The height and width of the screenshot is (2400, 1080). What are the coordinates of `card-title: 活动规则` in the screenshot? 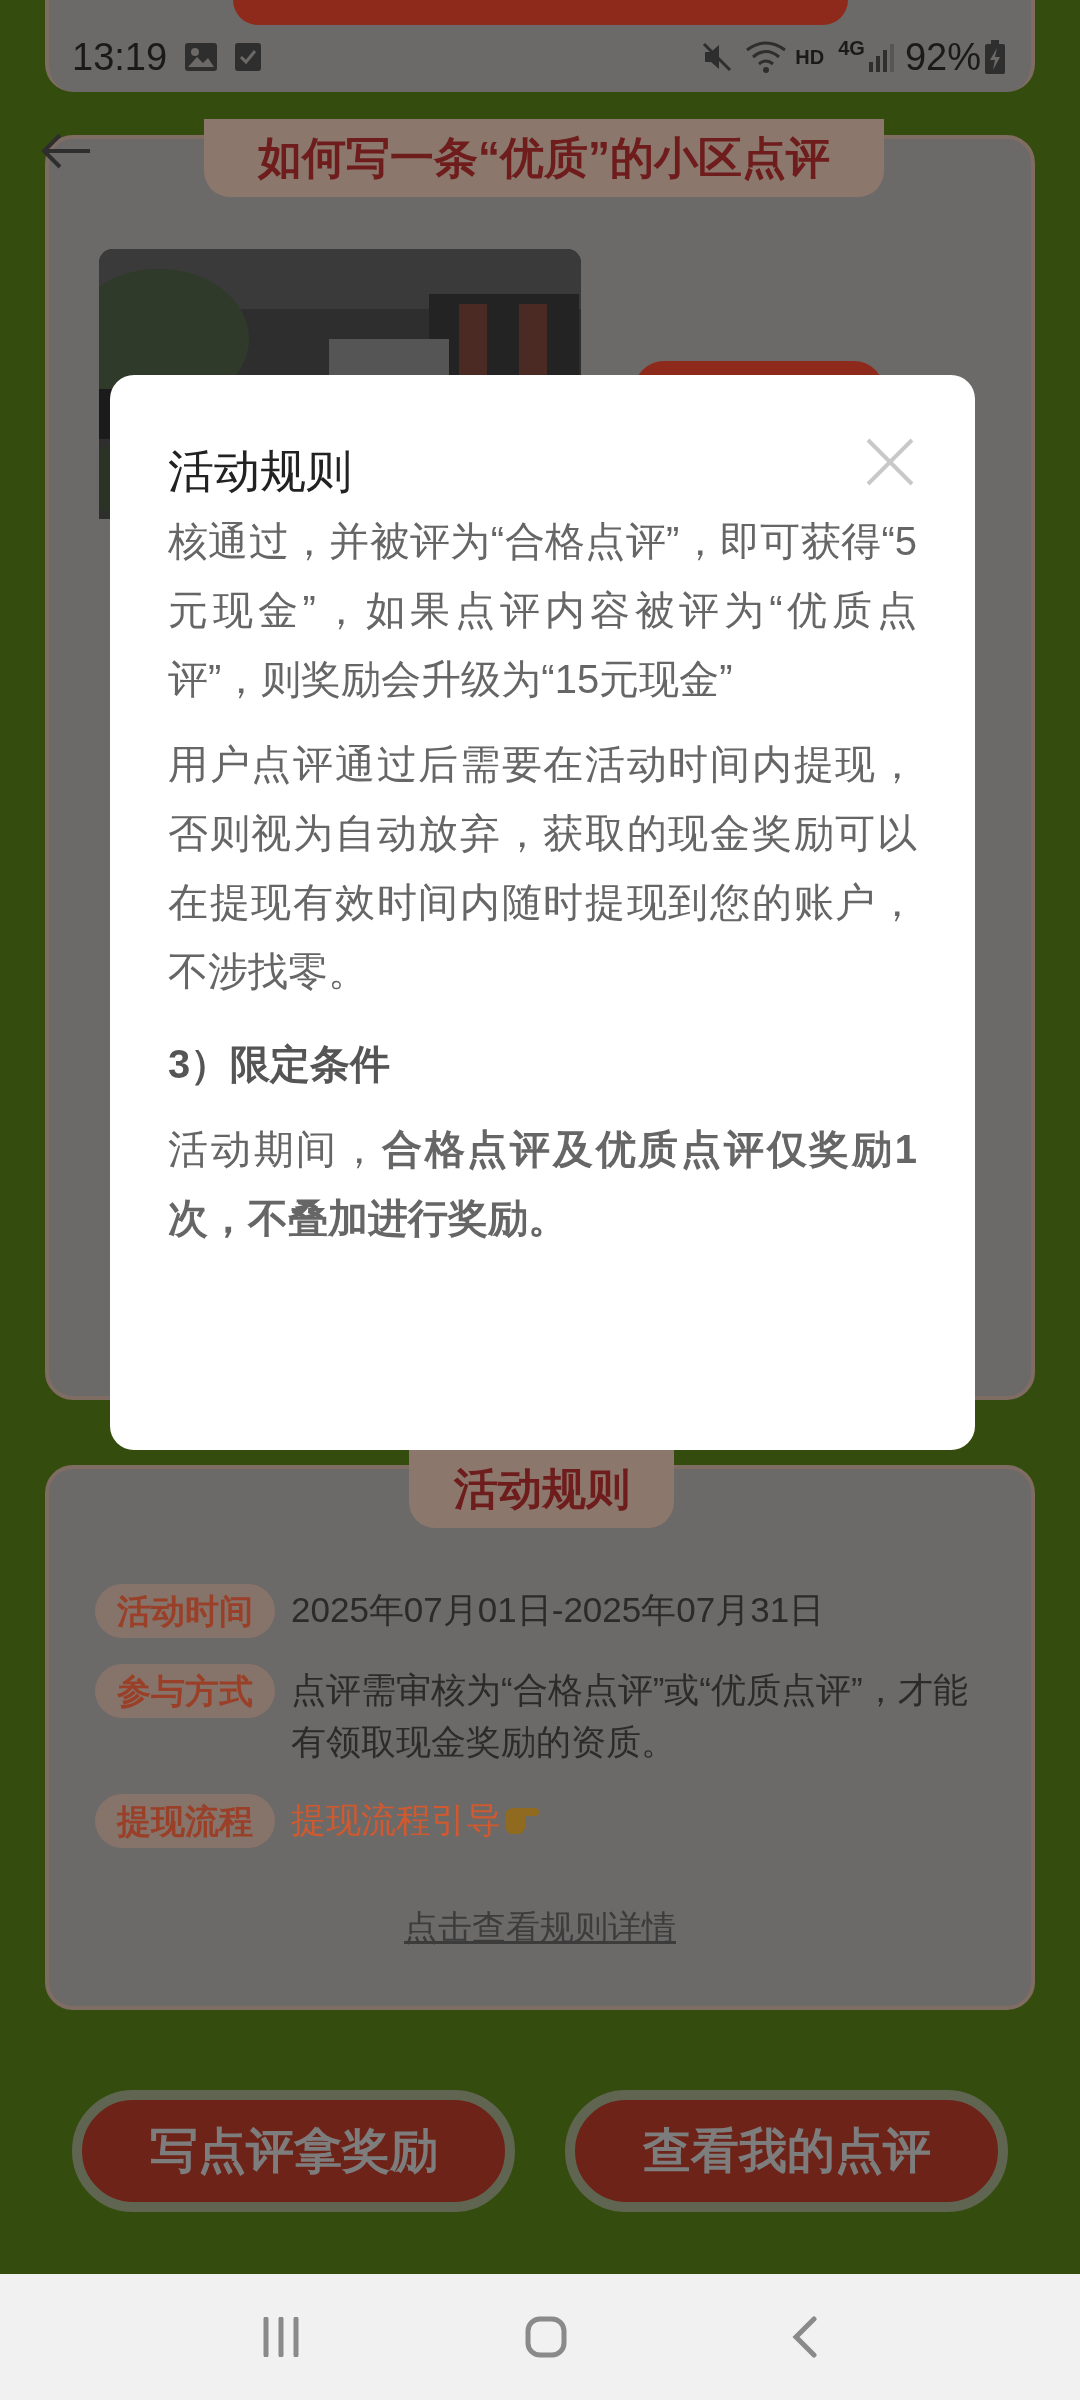 It's located at (541, 1489).